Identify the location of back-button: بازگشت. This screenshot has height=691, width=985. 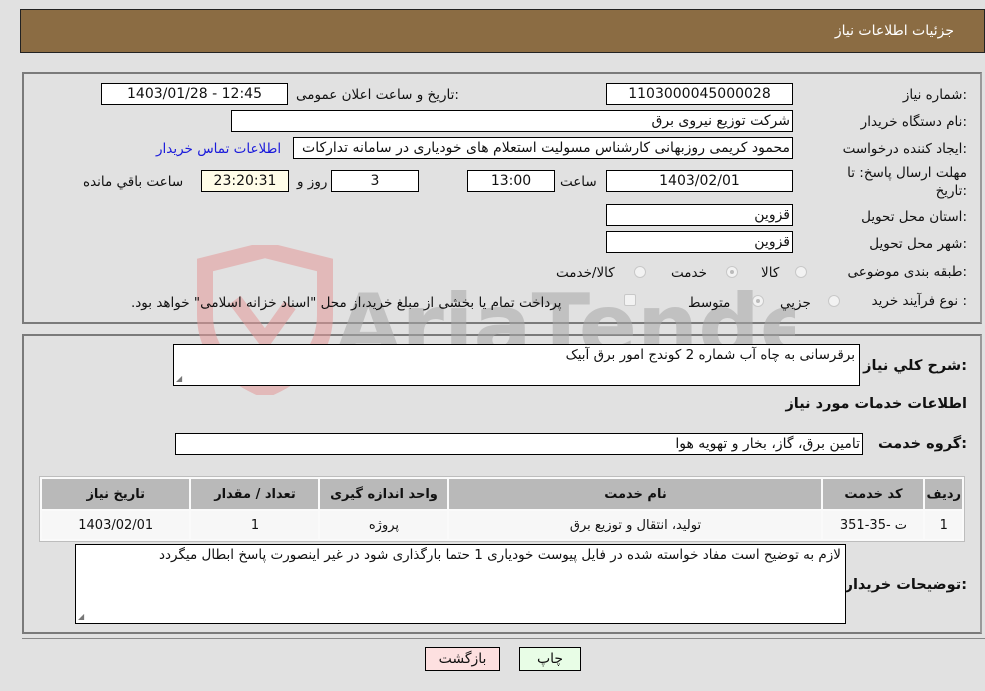
(462, 659).